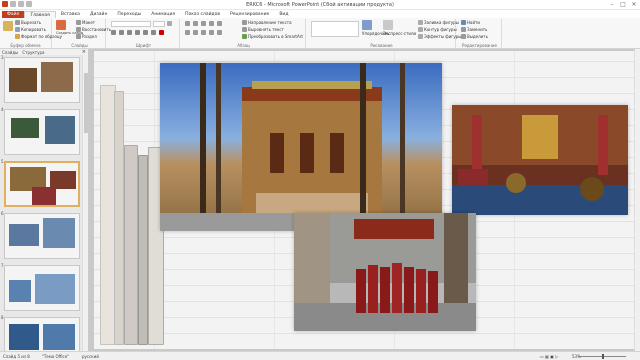 The width and height of the screenshot is (640, 360). I want to click on font-color-icon, so click(161, 32).